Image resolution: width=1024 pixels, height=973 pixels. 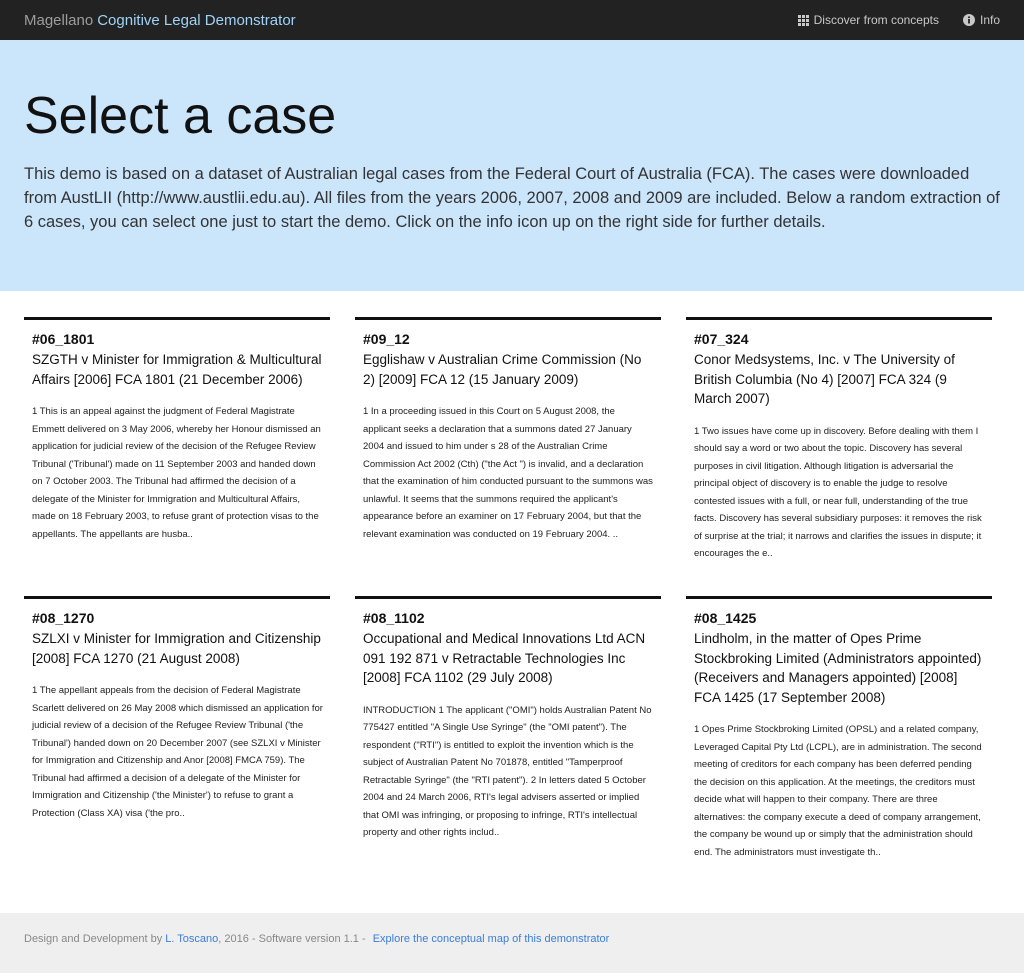 I want to click on brand: Magellano Cognitive Legal Demonstrator, so click(x=160, y=20).